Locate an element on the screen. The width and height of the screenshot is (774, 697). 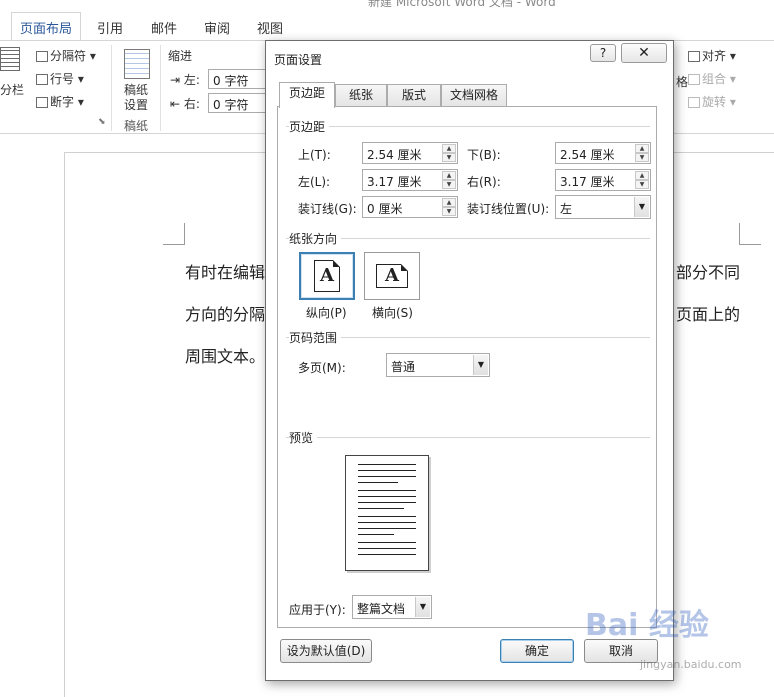
margins-section-label: 页边距 is located at coordinates (309, 126).